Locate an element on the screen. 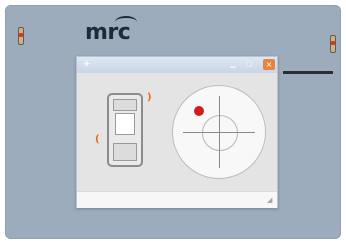 The image size is (346, 244). close-icon: × is located at coordinates (269, 64).